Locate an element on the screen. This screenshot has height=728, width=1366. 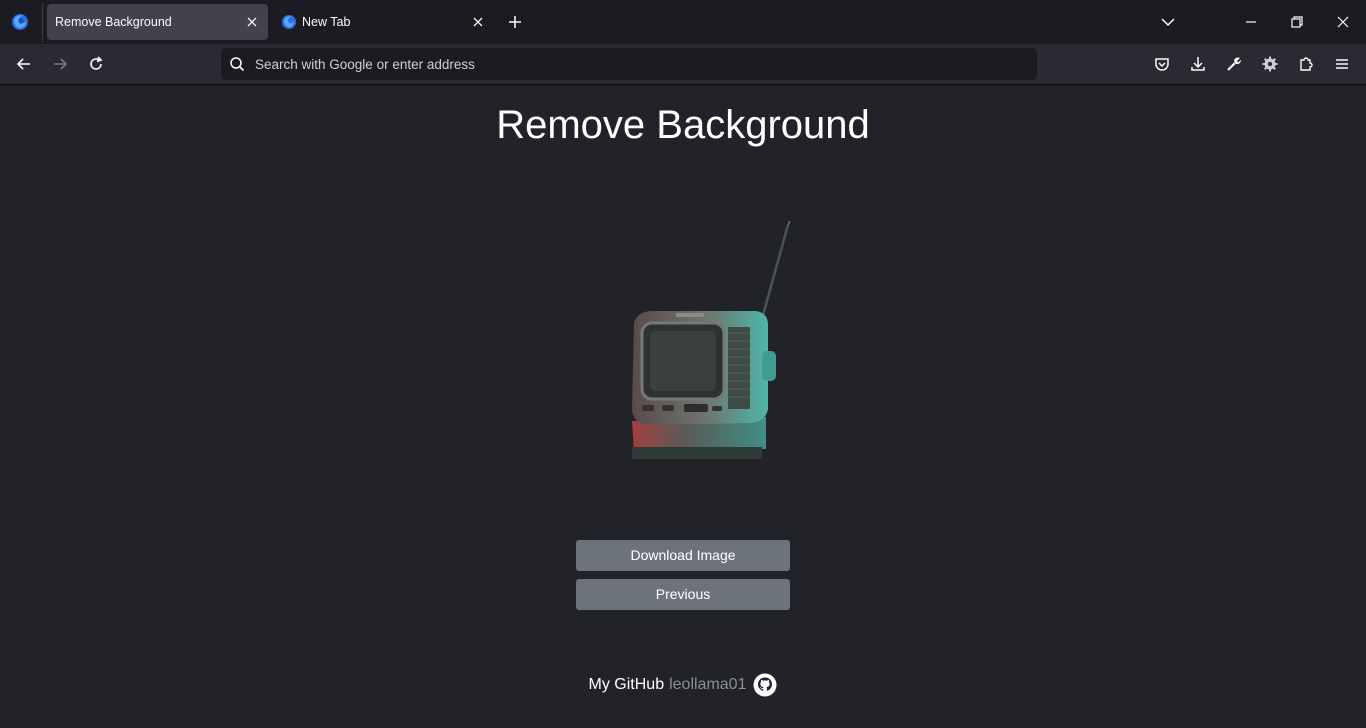
back-icon is located at coordinates (24, 64).